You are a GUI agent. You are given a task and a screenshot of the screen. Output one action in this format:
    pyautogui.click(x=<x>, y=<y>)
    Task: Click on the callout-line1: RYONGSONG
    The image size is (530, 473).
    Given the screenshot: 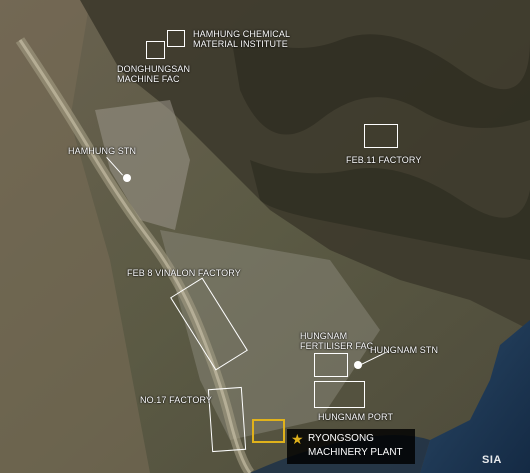 What is the action you would take?
    pyautogui.click(x=341, y=438)
    